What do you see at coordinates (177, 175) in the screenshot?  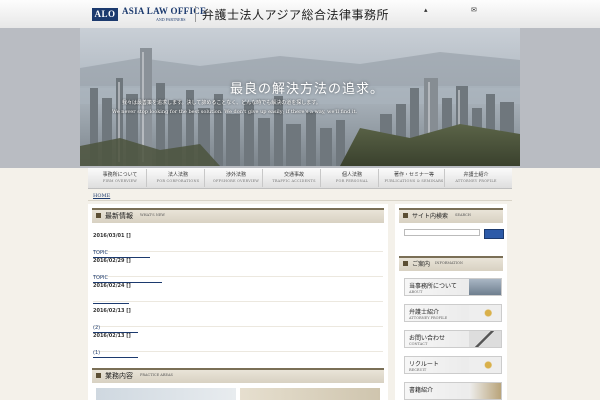 I see `nav-label-jp: 法人法務` at bounding box center [177, 175].